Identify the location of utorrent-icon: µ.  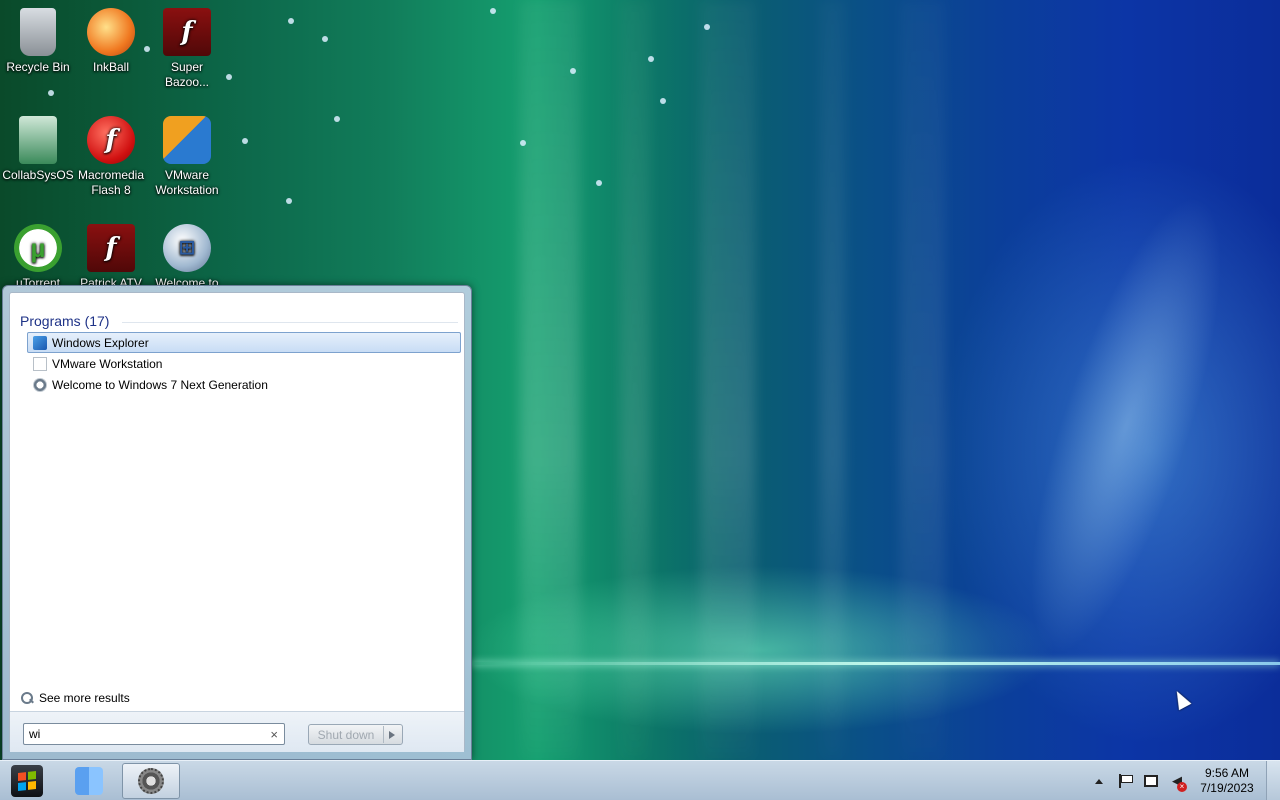
(38, 248).